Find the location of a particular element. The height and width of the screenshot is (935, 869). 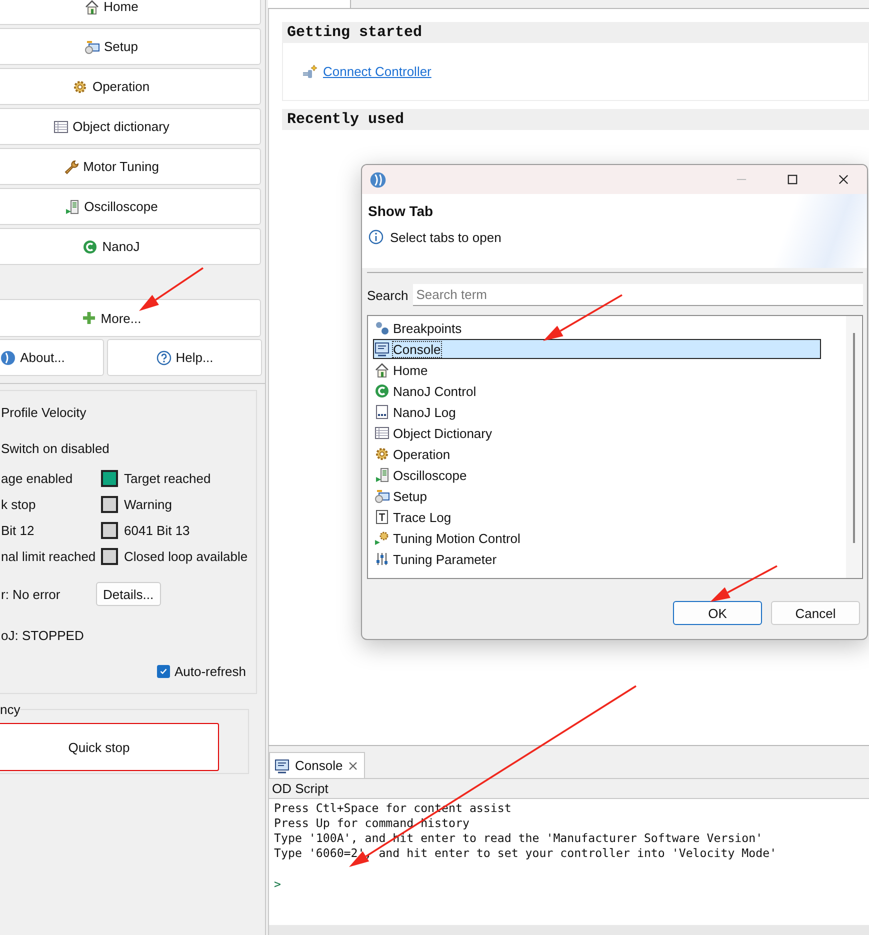

error-text: r: No error is located at coordinates (31, 594).